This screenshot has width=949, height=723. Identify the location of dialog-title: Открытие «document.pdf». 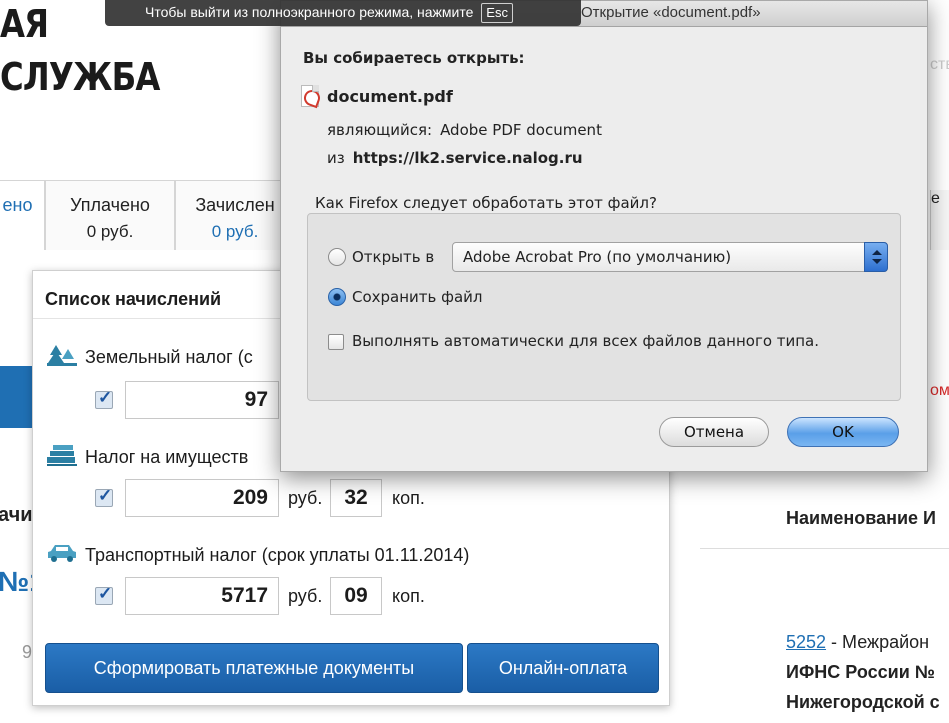
(671, 12).